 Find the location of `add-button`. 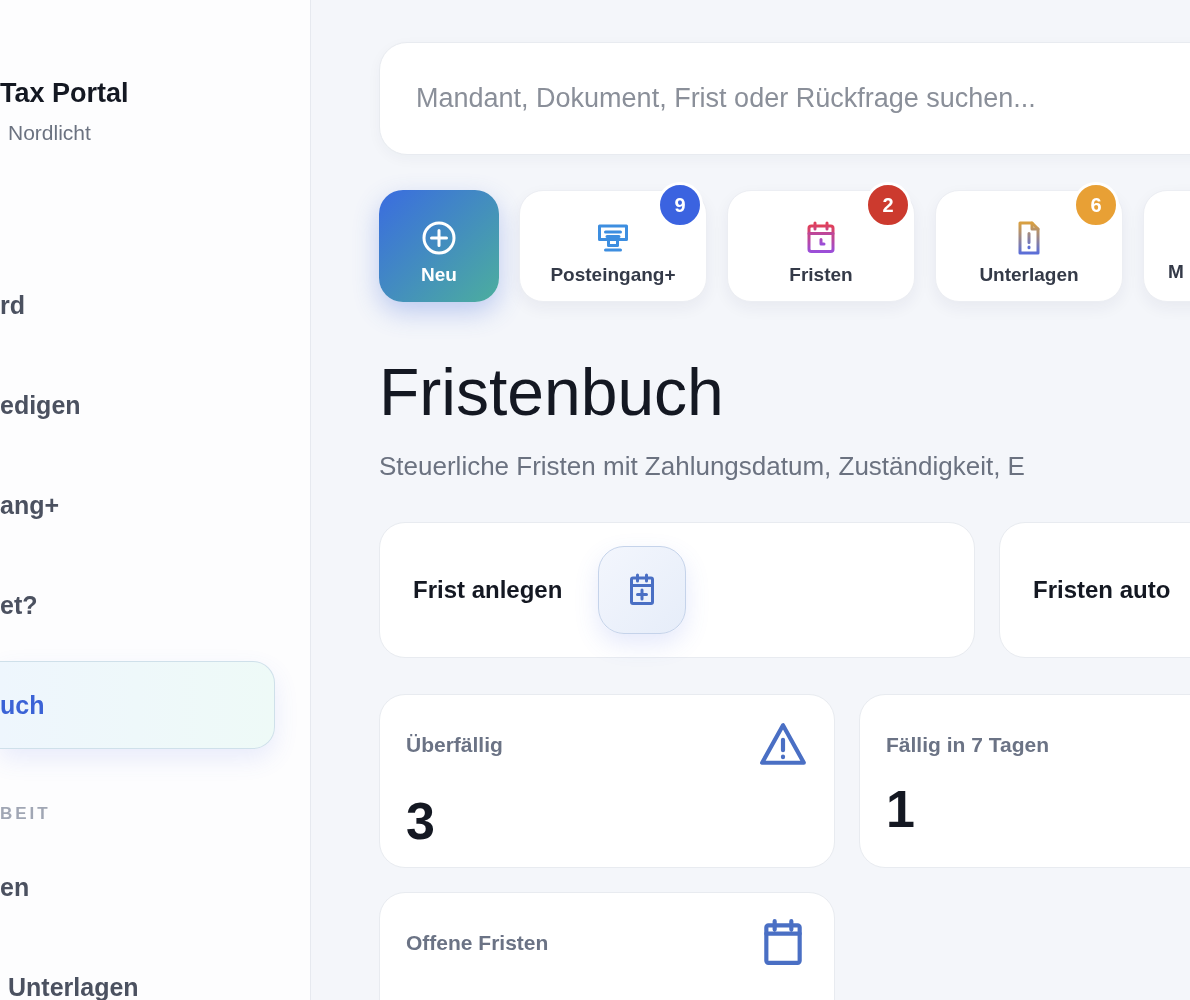

add-button is located at coordinates (642, 590).